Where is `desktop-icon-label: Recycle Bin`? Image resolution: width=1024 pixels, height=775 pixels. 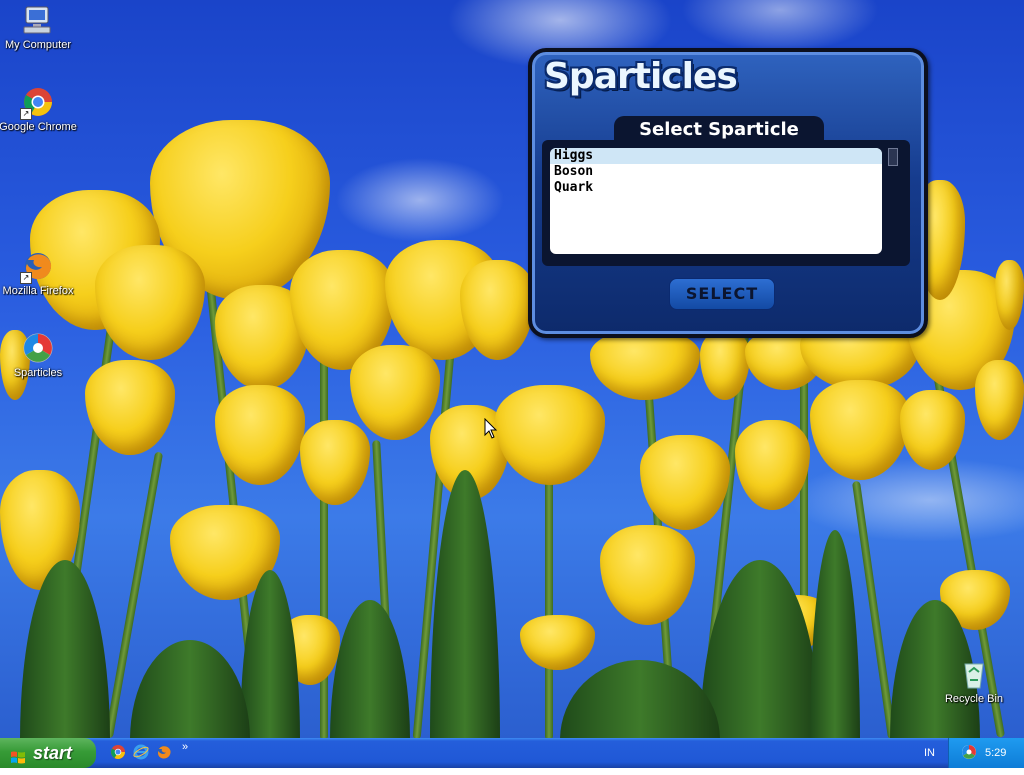 desktop-icon-label: Recycle Bin is located at coordinates (974, 699).